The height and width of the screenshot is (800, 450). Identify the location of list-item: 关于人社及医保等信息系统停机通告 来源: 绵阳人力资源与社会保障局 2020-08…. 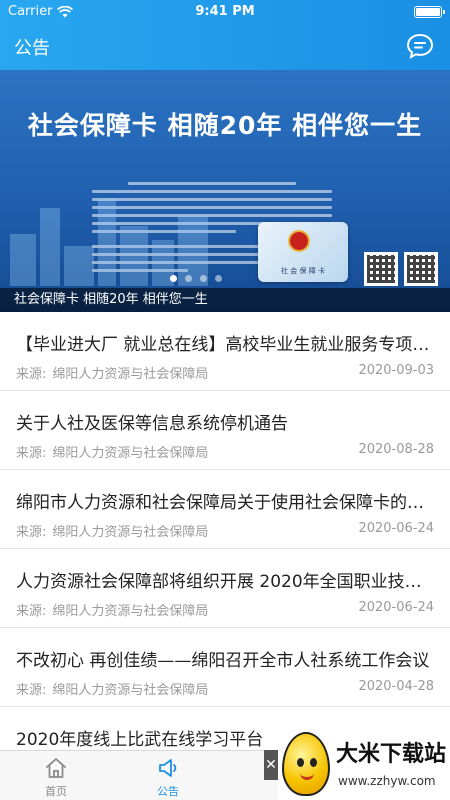
(225, 430).